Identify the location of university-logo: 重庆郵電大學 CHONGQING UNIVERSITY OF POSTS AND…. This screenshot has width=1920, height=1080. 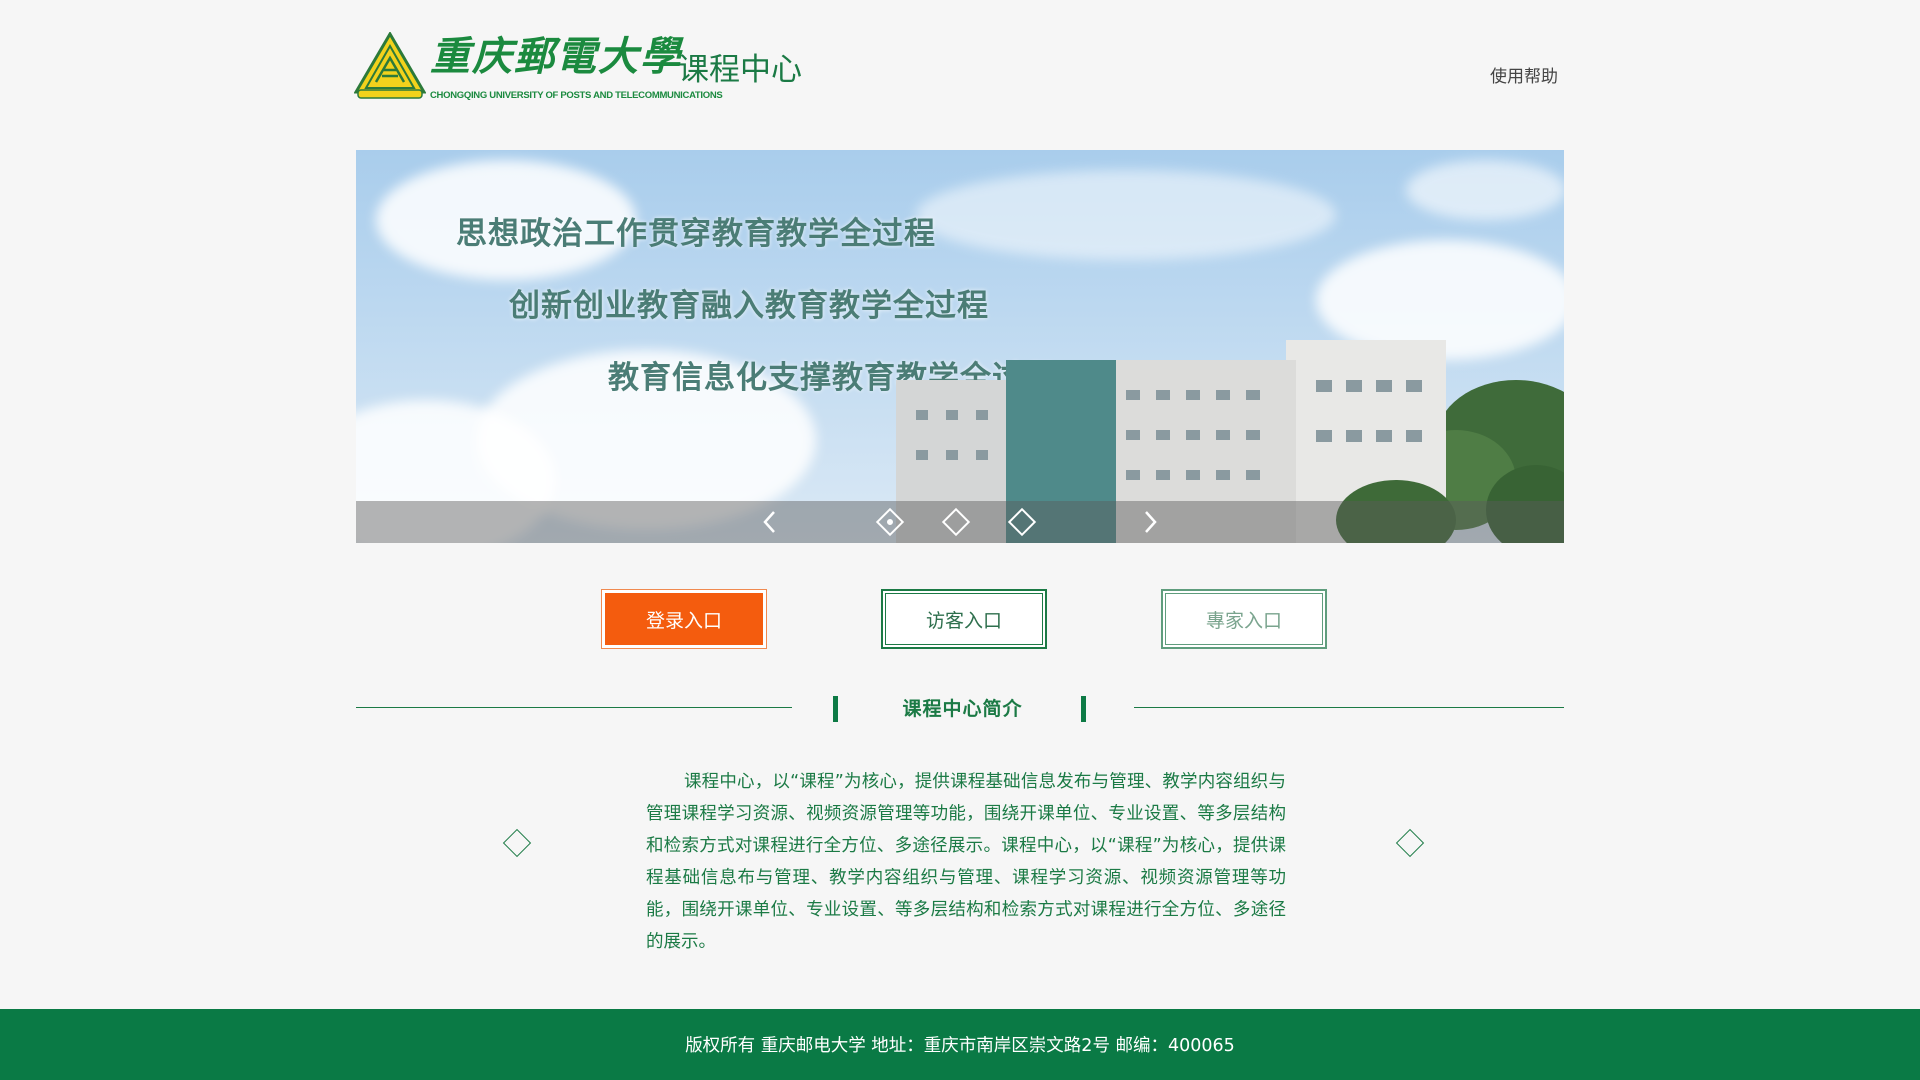
(576, 68).